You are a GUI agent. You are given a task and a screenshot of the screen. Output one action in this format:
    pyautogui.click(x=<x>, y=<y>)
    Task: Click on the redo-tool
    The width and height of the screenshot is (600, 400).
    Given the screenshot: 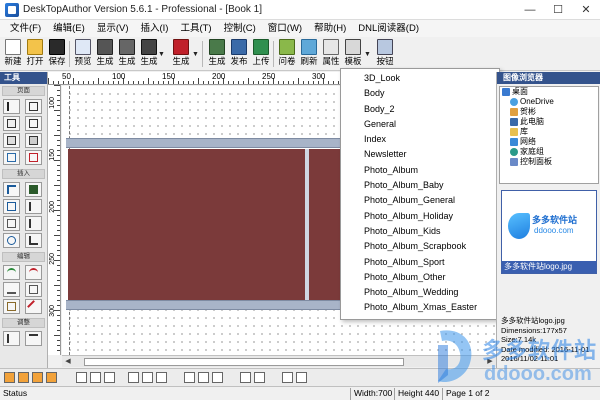 What is the action you would take?
    pyautogui.click(x=33, y=272)
    